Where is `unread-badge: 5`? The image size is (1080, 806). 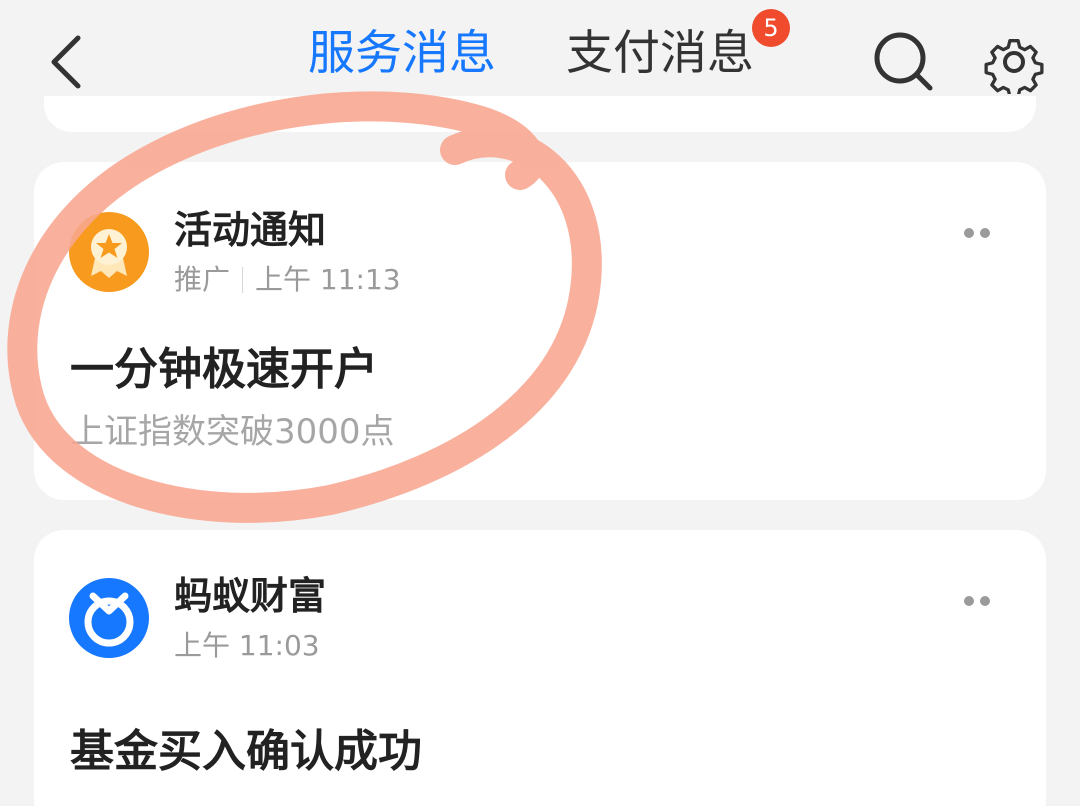
unread-badge: 5 is located at coordinates (771, 28).